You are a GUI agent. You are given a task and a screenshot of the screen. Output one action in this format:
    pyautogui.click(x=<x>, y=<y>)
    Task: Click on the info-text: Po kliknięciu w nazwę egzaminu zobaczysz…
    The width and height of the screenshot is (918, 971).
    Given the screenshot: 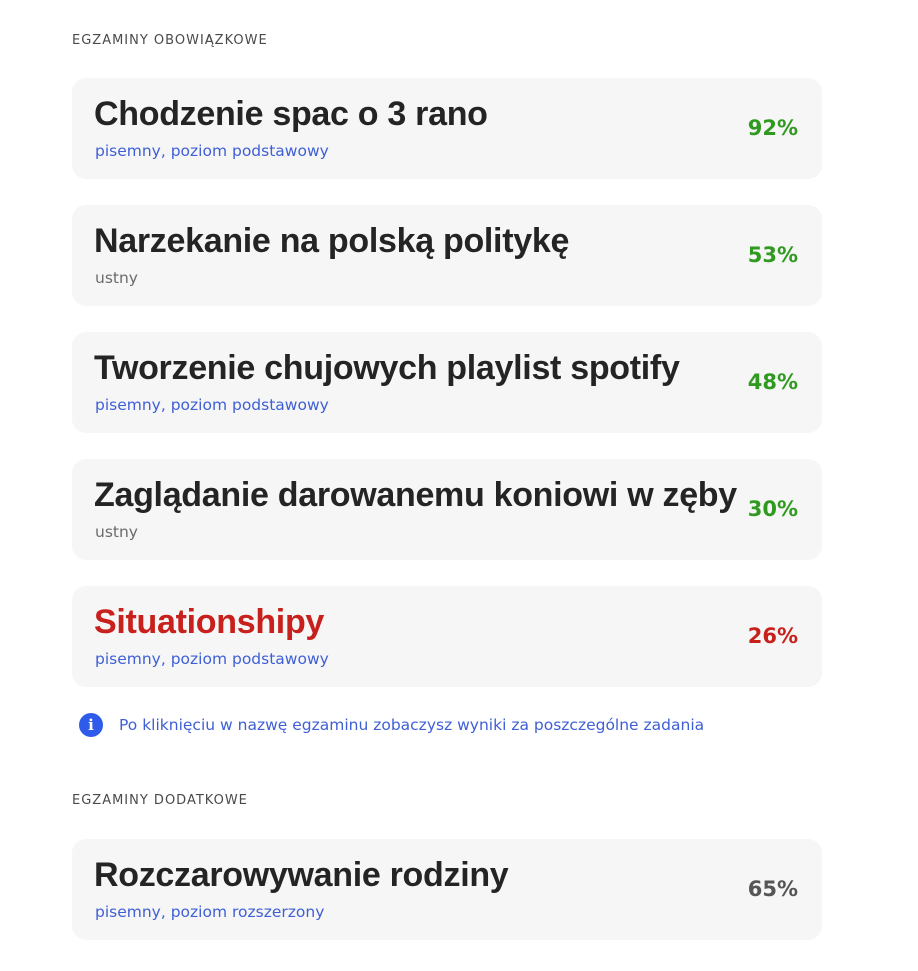 What is the action you would take?
    pyautogui.click(x=412, y=725)
    